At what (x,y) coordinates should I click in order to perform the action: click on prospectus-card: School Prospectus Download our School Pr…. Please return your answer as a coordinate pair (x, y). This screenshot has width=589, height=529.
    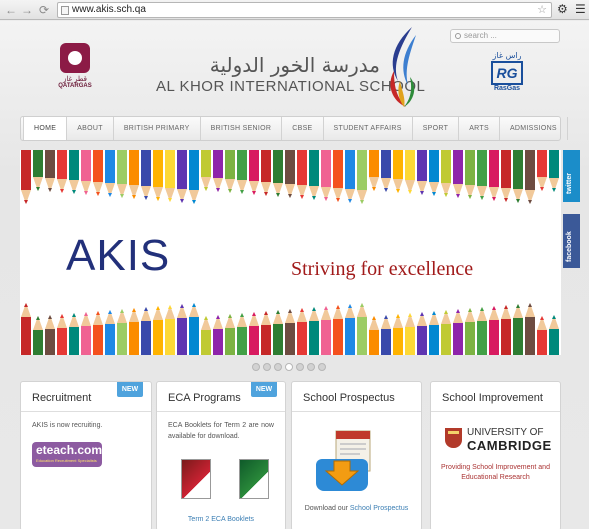
    Looking at the image, I should click on (356, 455).